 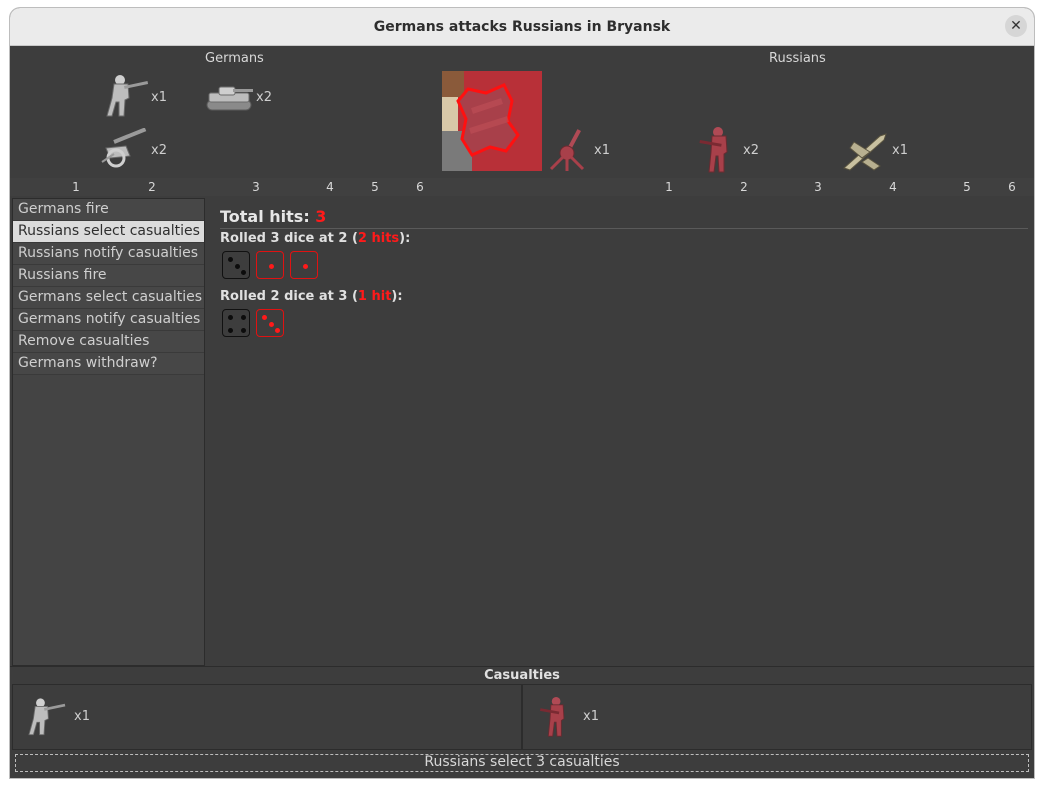 What do you see at coordinates (375, 187) in the screenshot?
I see `attacker-position-5: 5` at bounding box center [375, 187].